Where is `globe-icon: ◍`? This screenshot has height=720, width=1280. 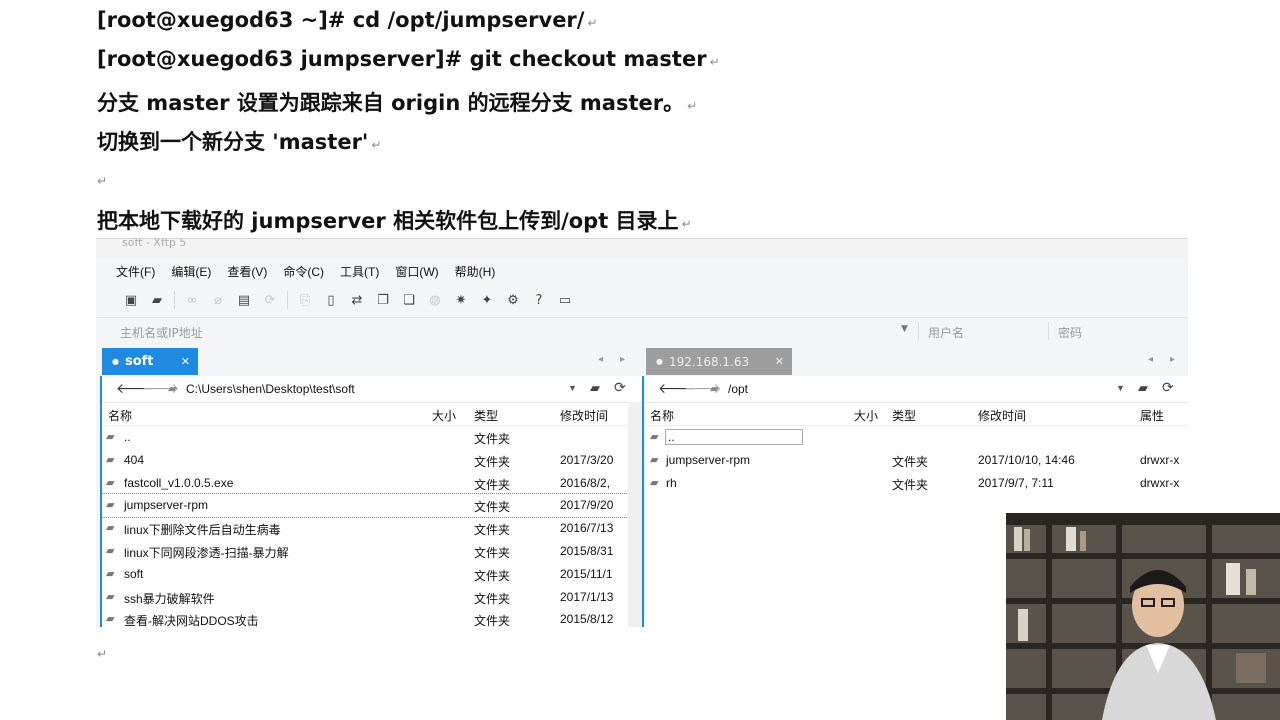
globe-icon: ◍ is located at coordinates (435, 300).